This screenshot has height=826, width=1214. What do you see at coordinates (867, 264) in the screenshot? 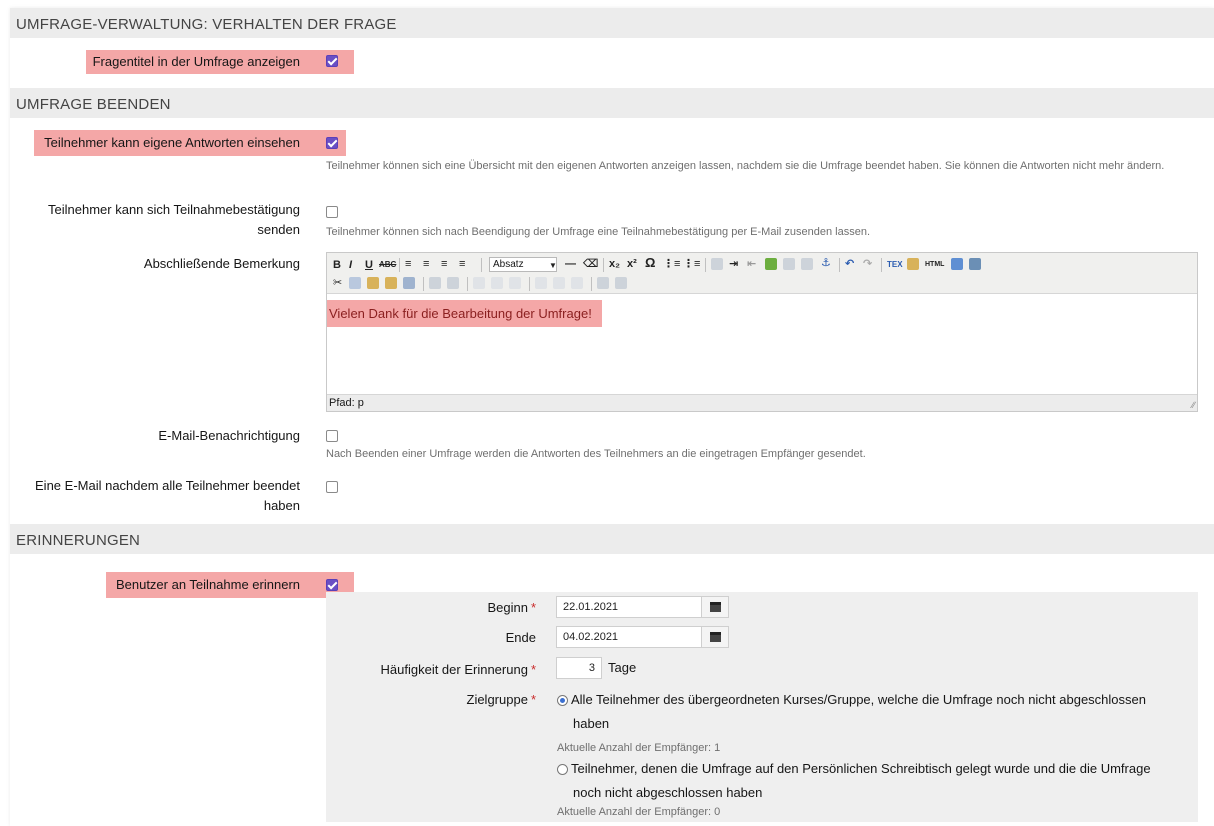
I see `redo-icon: ↷` at bounding box center [867, 264].